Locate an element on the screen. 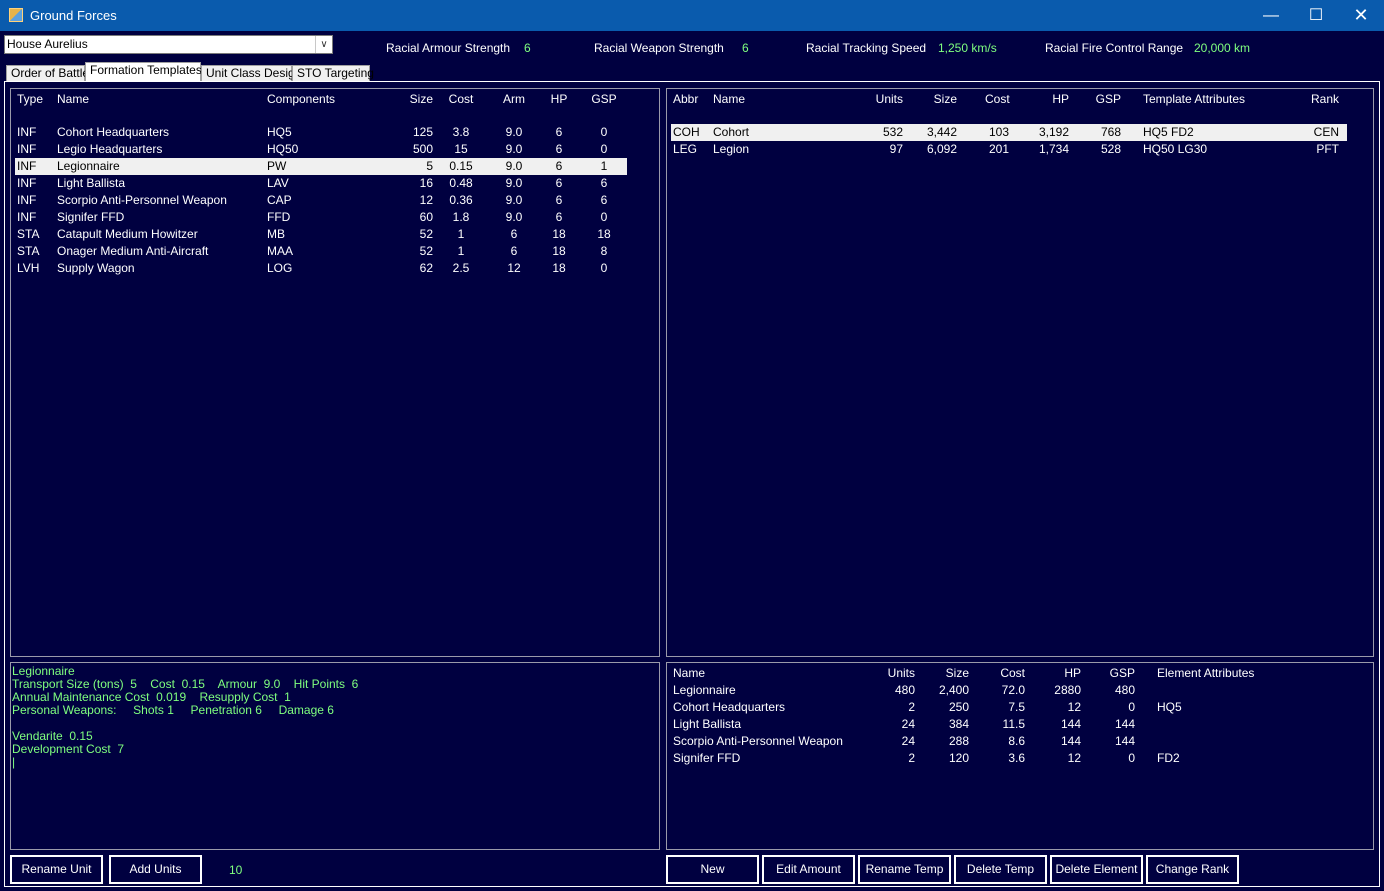  unit-class-cell-cost: 0.36 is located at coordinates (461, 200).